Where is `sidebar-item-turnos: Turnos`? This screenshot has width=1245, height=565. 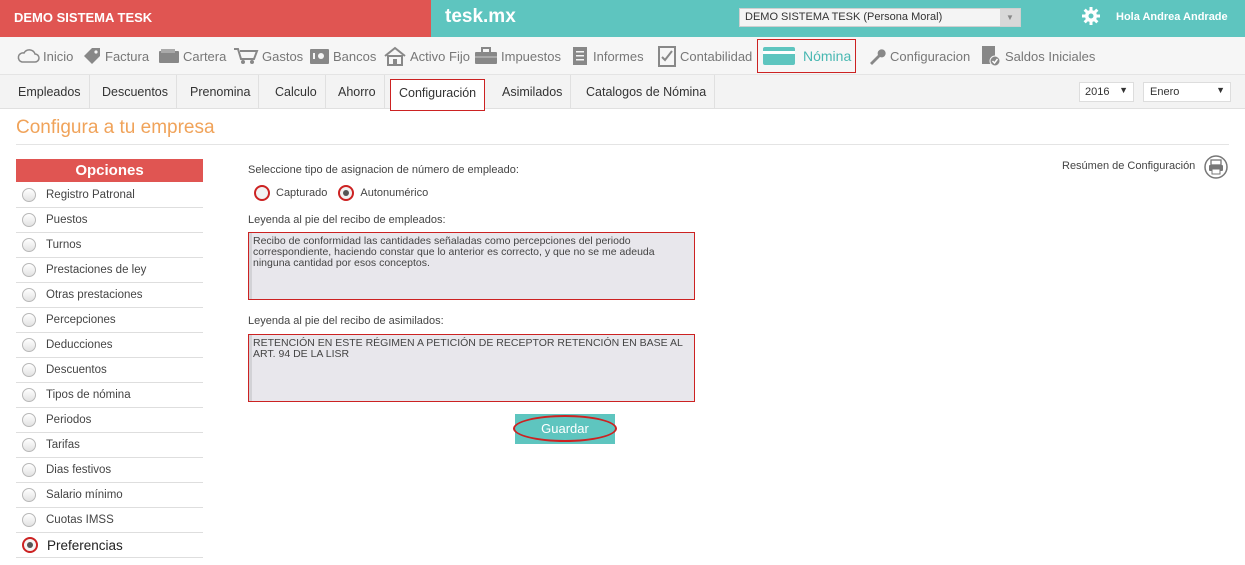 sidebar-item-turnos: Turnos is located at coordinates (109, 245).